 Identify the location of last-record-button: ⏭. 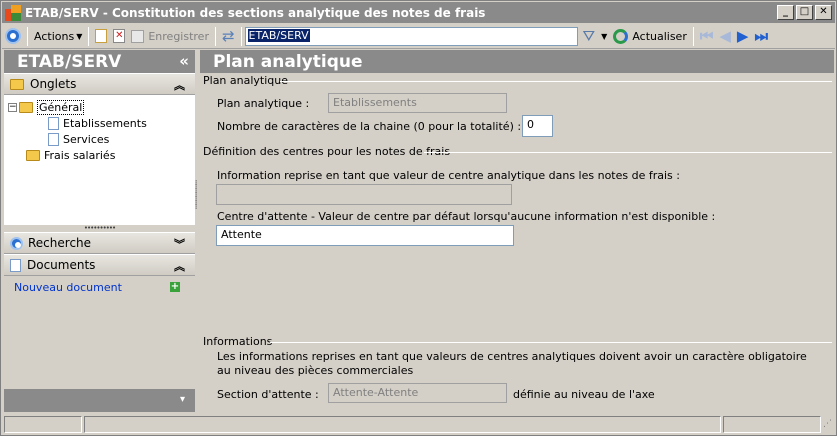
(761, 36).